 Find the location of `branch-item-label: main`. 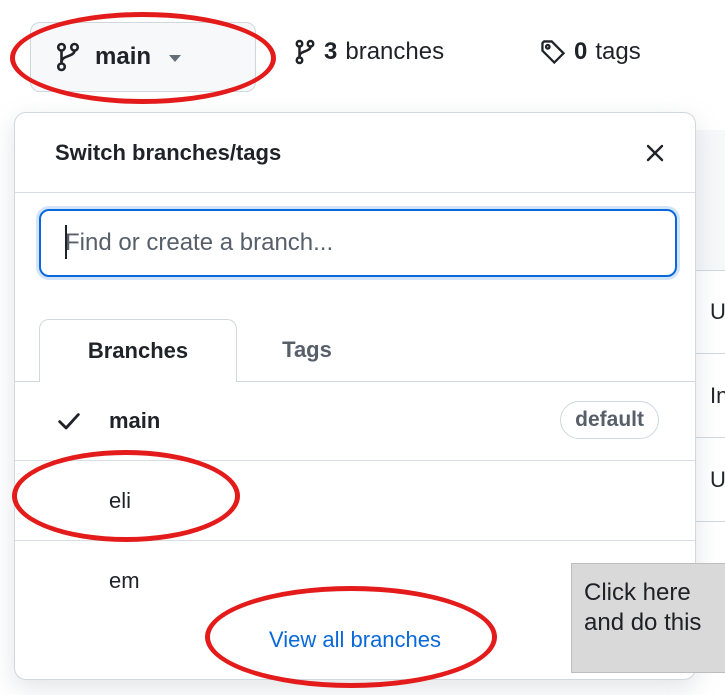

branch-item-label: main is located at coordinates (135, 420).